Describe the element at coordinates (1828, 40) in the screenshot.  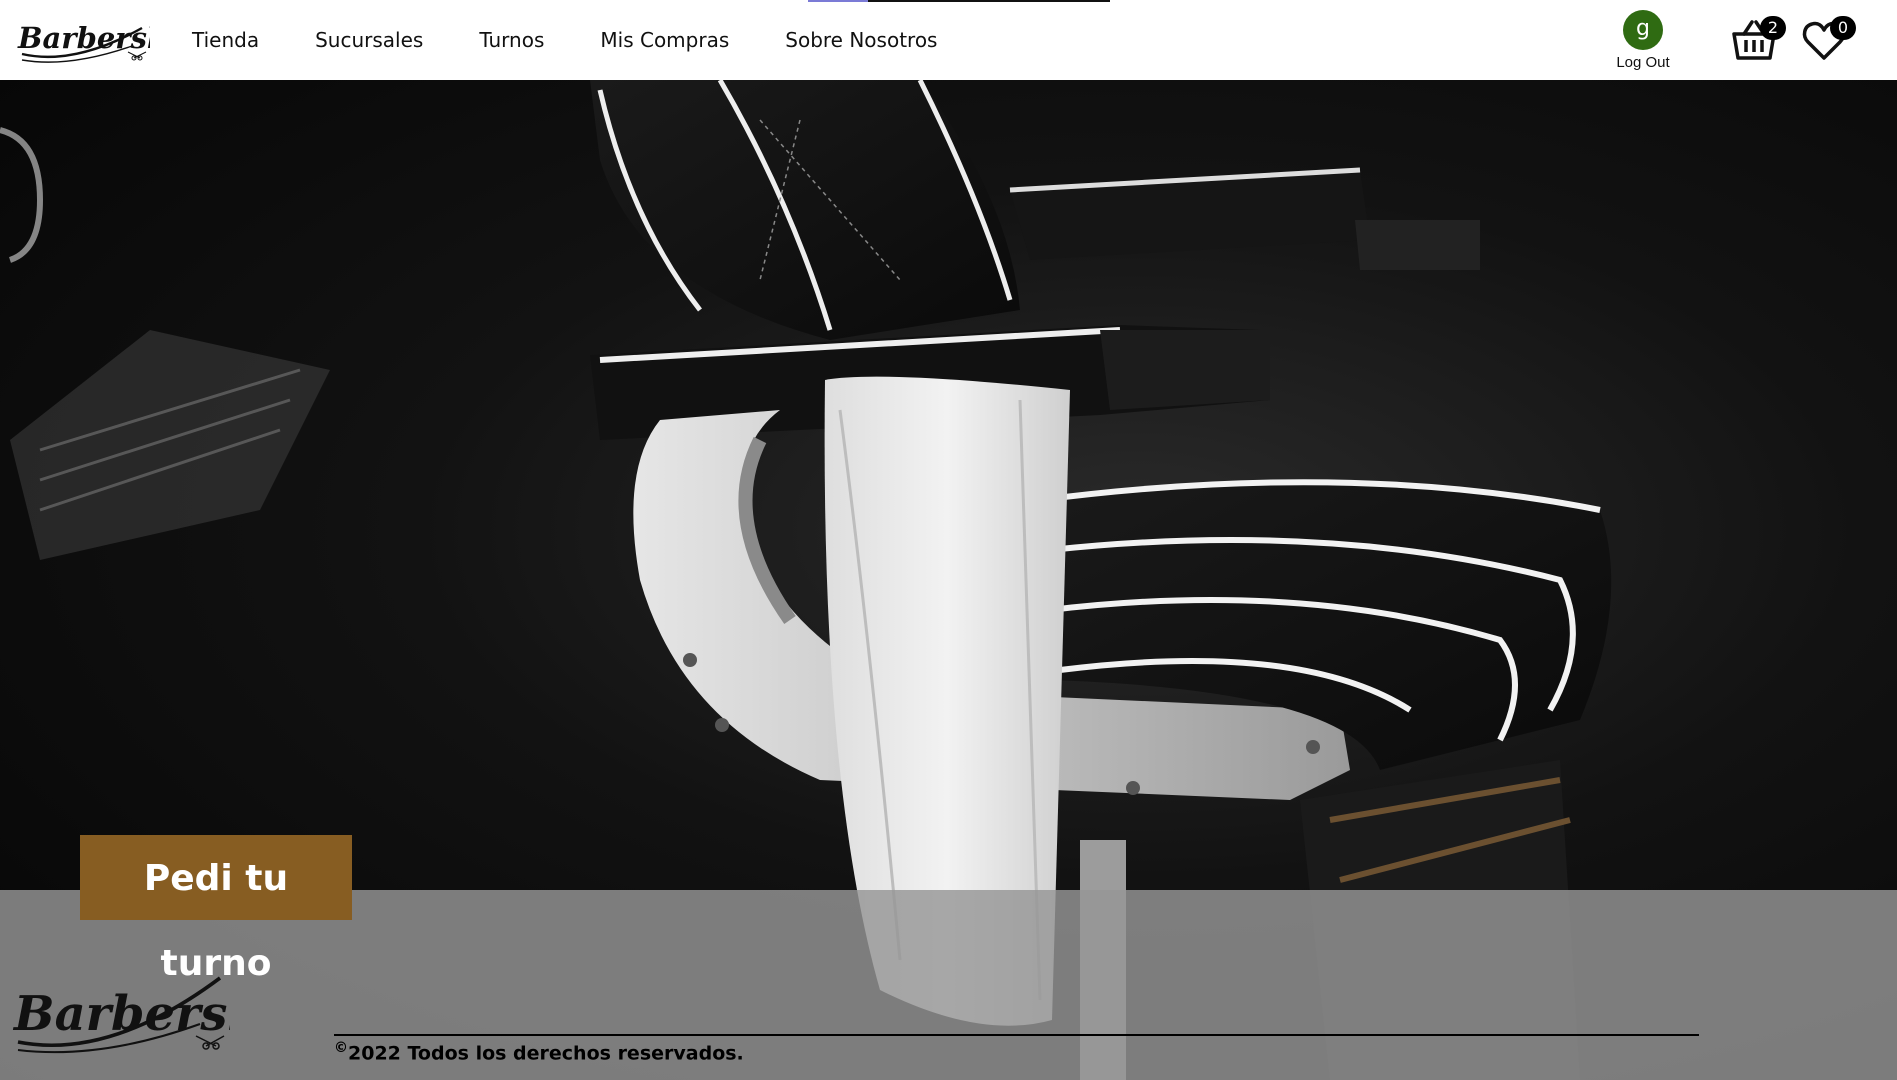
I see `wishlist-button: 0` at that location.